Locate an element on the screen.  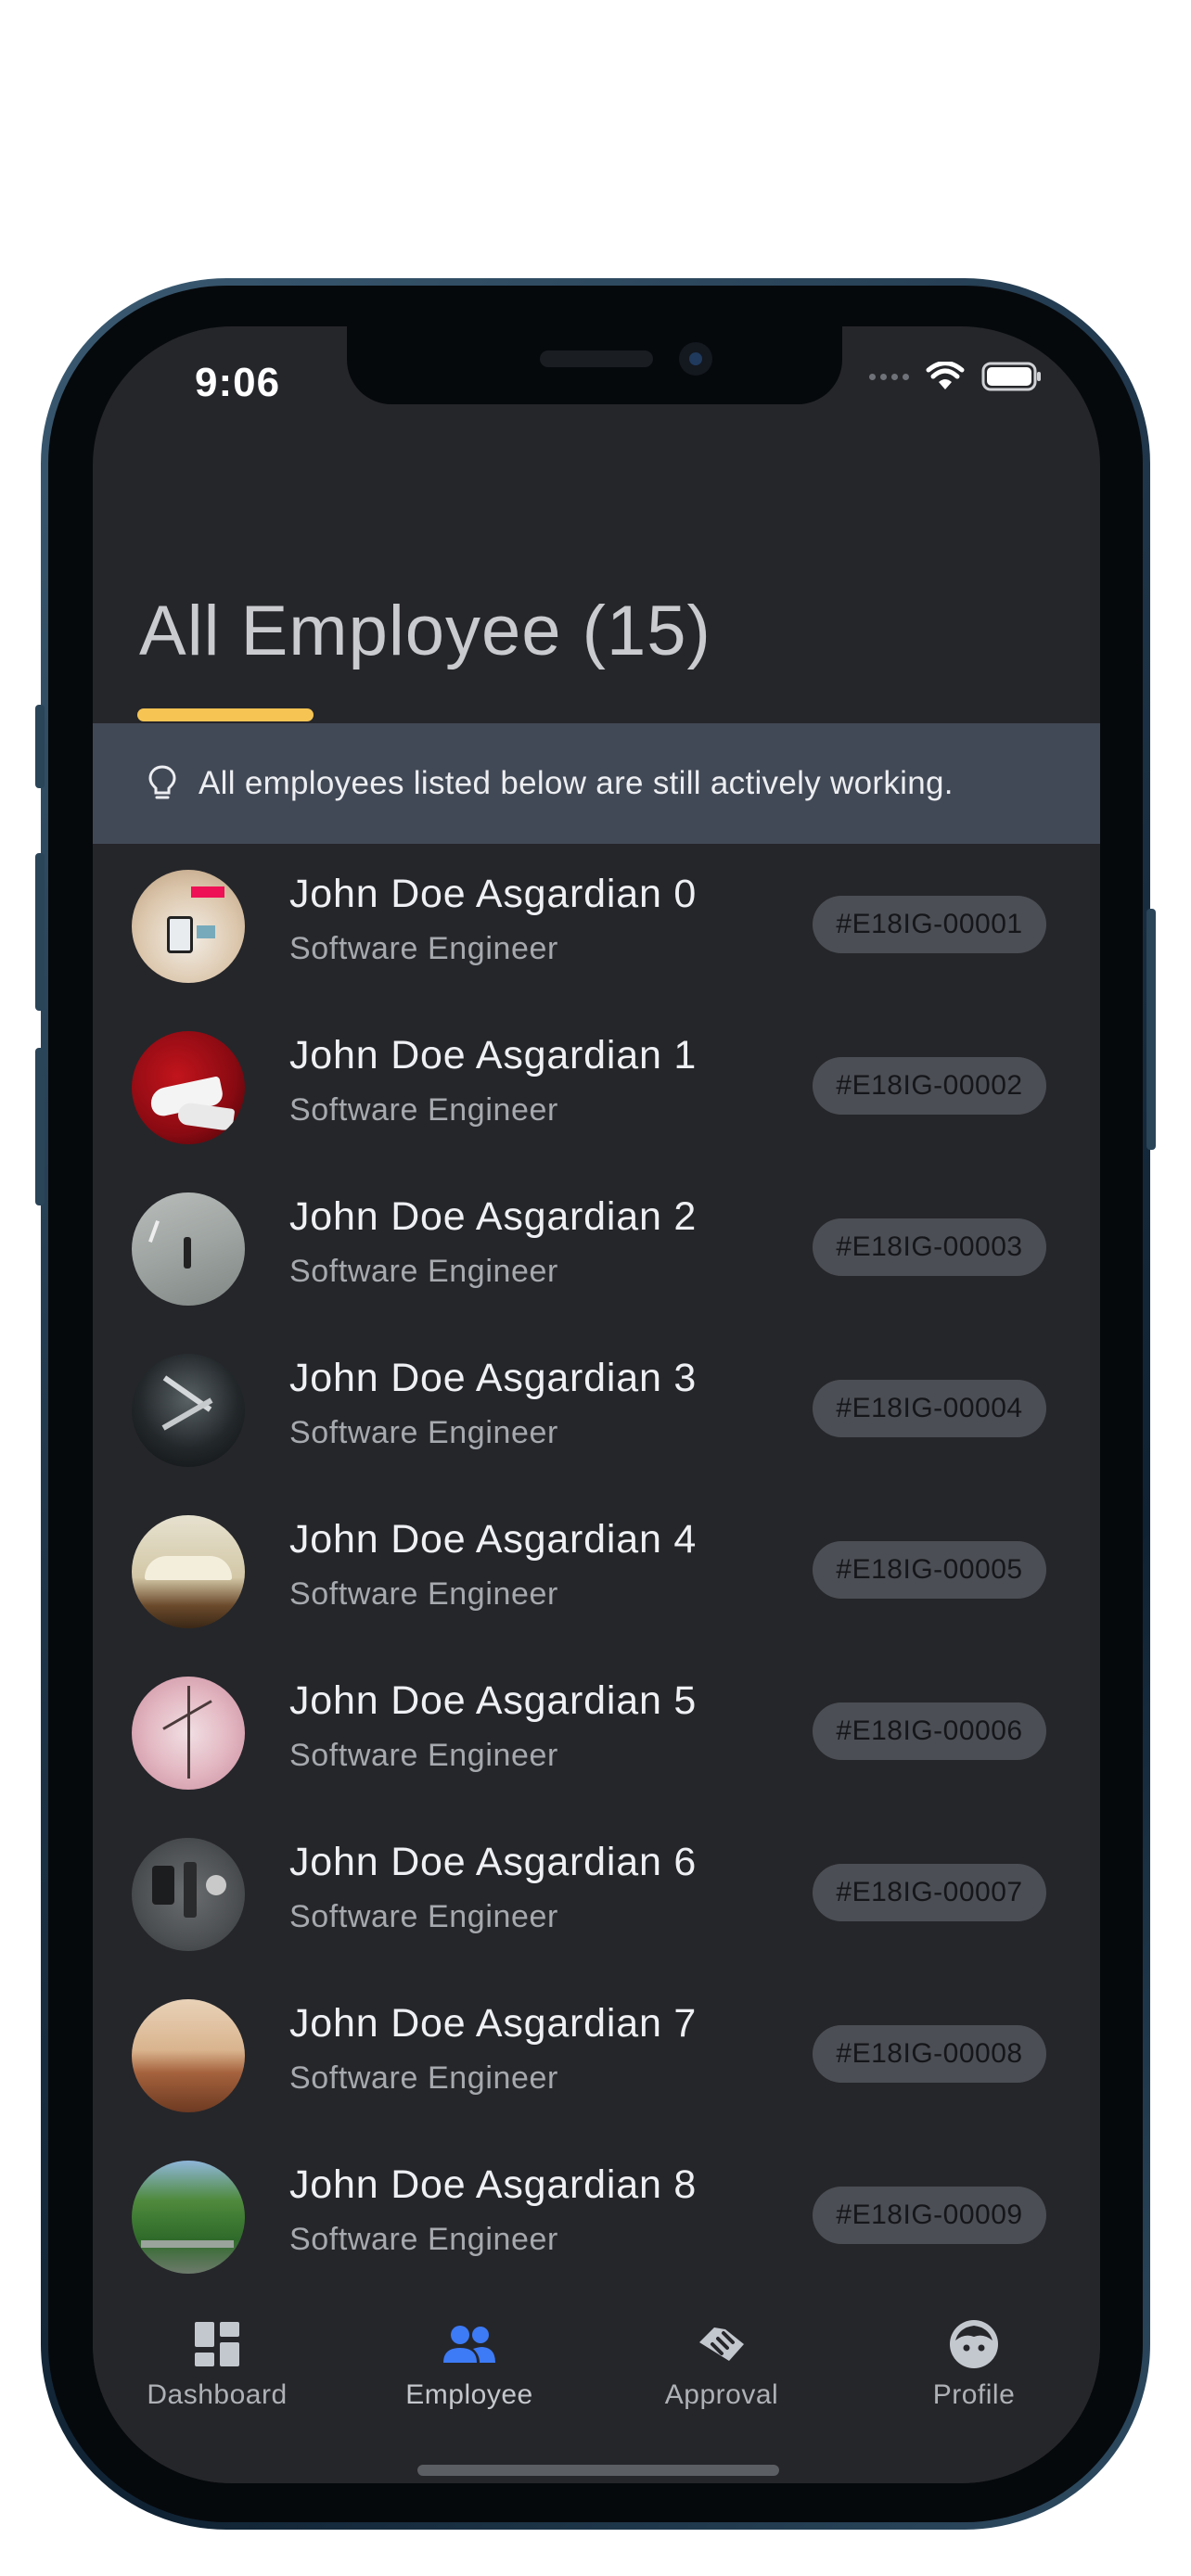
employee-name: John Doe Asgardian 2 is located at coordinates (493, 1216).